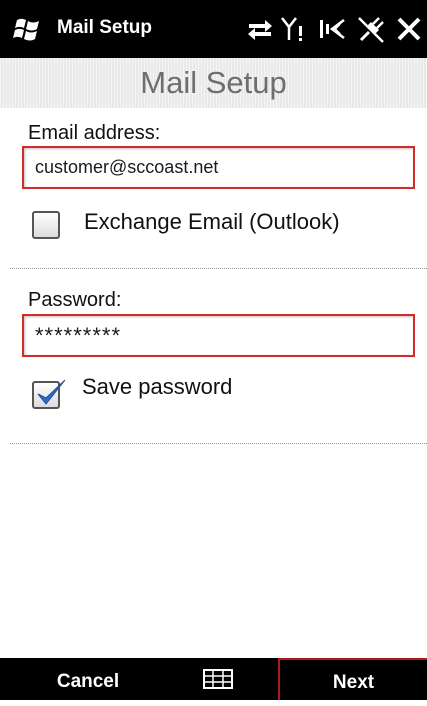 The image size is (427, 706). Describe the element at coordinates (409, 29) in the screenshot. I see `close-icon` at that location.